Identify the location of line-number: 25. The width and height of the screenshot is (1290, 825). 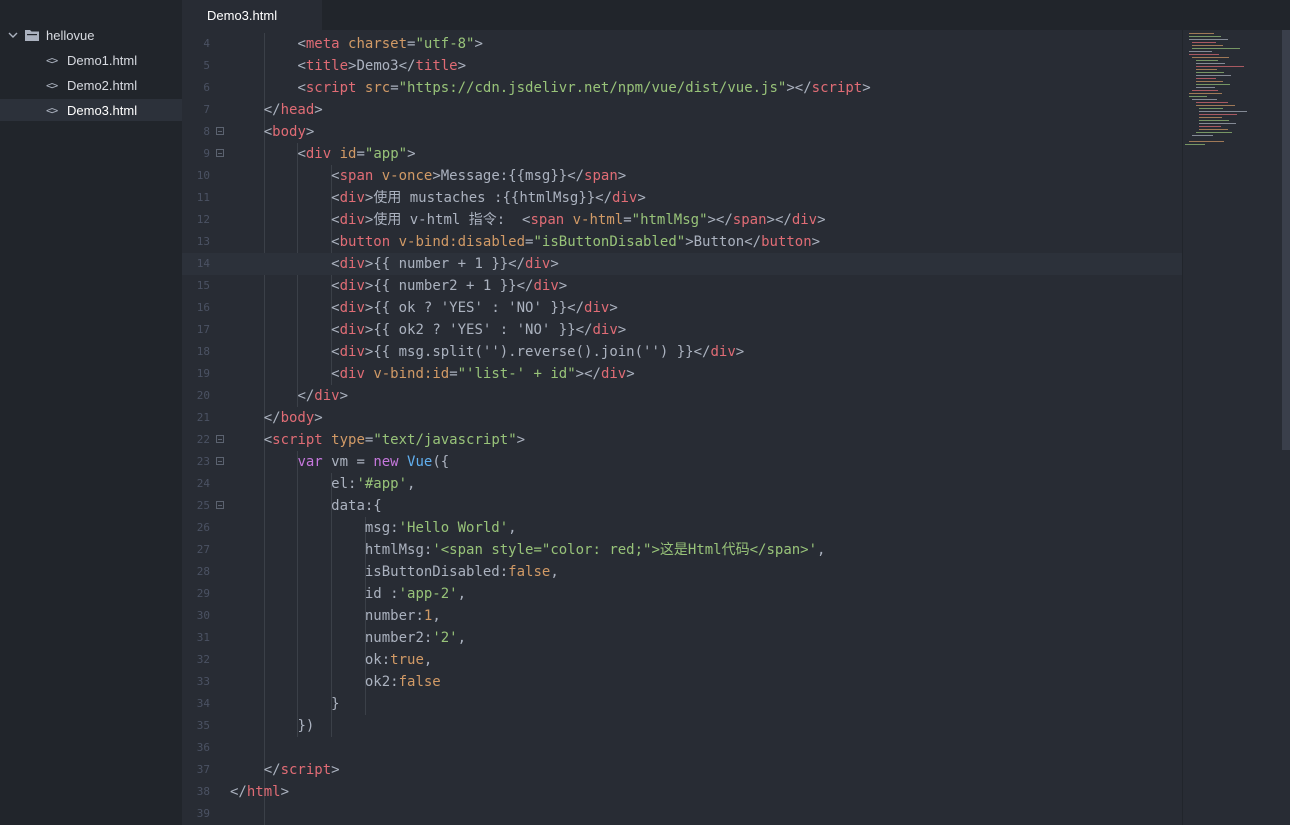
(203, 505).